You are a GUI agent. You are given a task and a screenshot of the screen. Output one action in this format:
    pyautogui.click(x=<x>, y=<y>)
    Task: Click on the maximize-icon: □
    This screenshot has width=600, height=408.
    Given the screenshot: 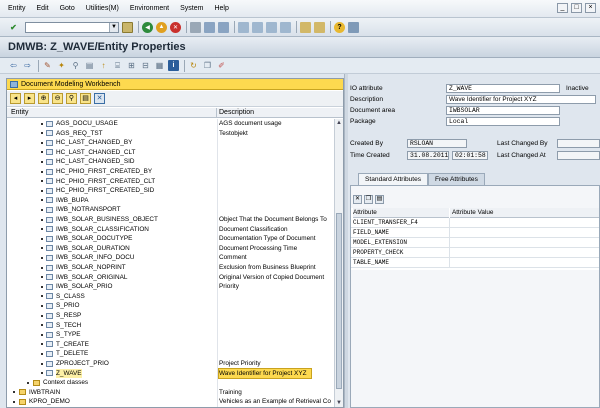 What is the action you would take?
    pyautogui.click(x=576, y=8)
    